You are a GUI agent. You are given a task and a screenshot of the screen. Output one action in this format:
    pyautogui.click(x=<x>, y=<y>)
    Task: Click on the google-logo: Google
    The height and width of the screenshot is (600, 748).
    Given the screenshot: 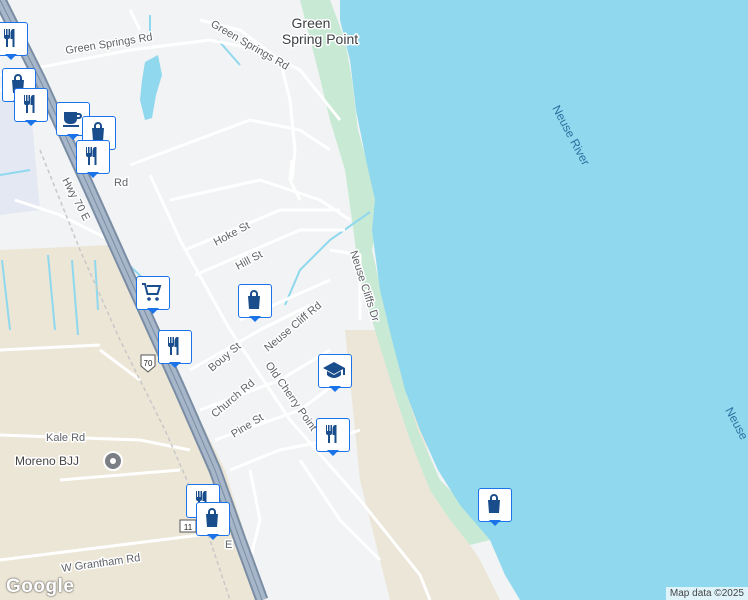 What is the action you would take?
    pyautogui.click(x=40, y=587)
    